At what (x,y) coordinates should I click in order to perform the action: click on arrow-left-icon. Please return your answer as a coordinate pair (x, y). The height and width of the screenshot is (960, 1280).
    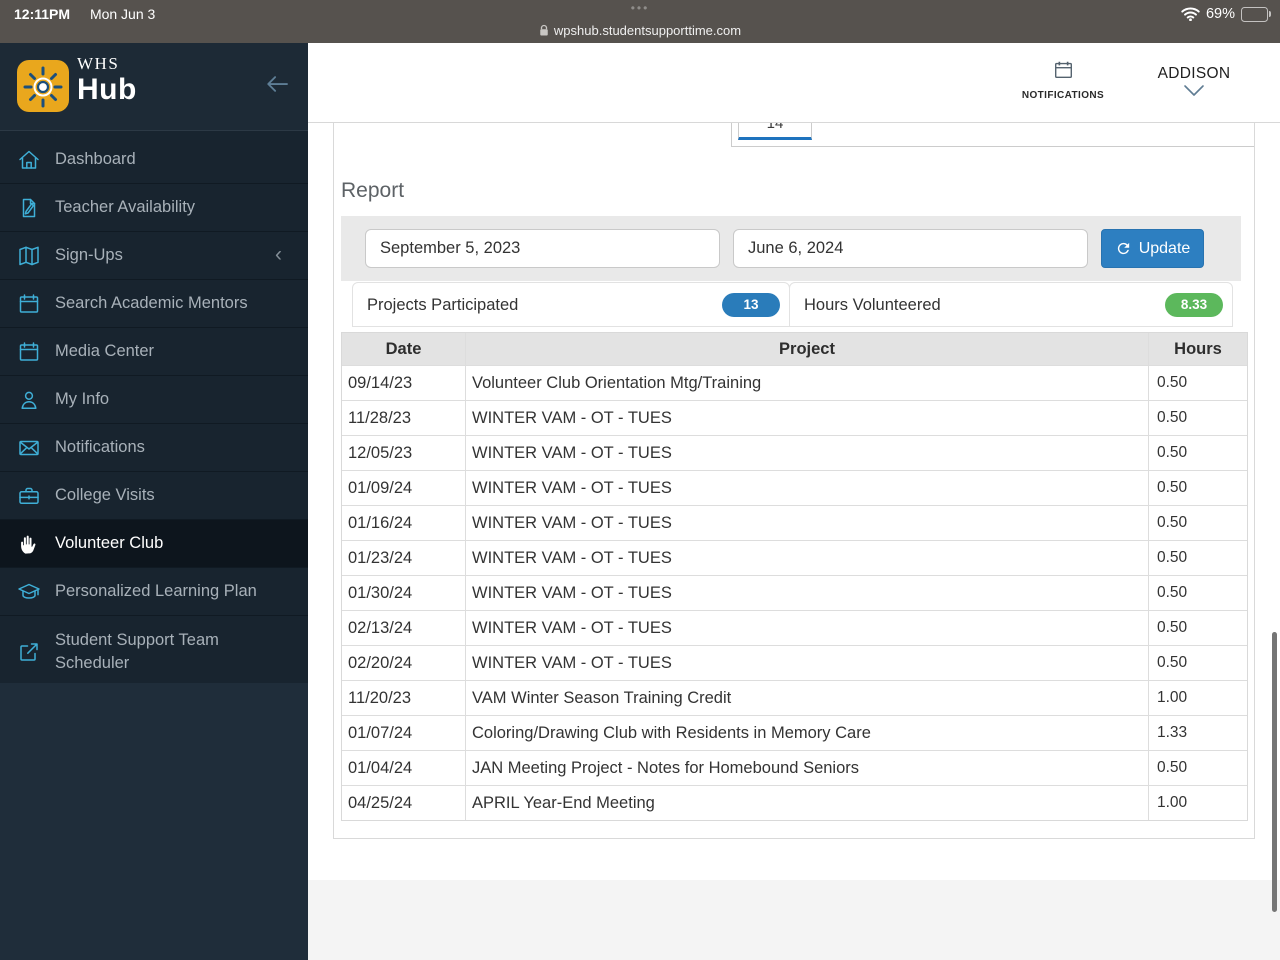
    Looking at the image, I should click on (277, 84).